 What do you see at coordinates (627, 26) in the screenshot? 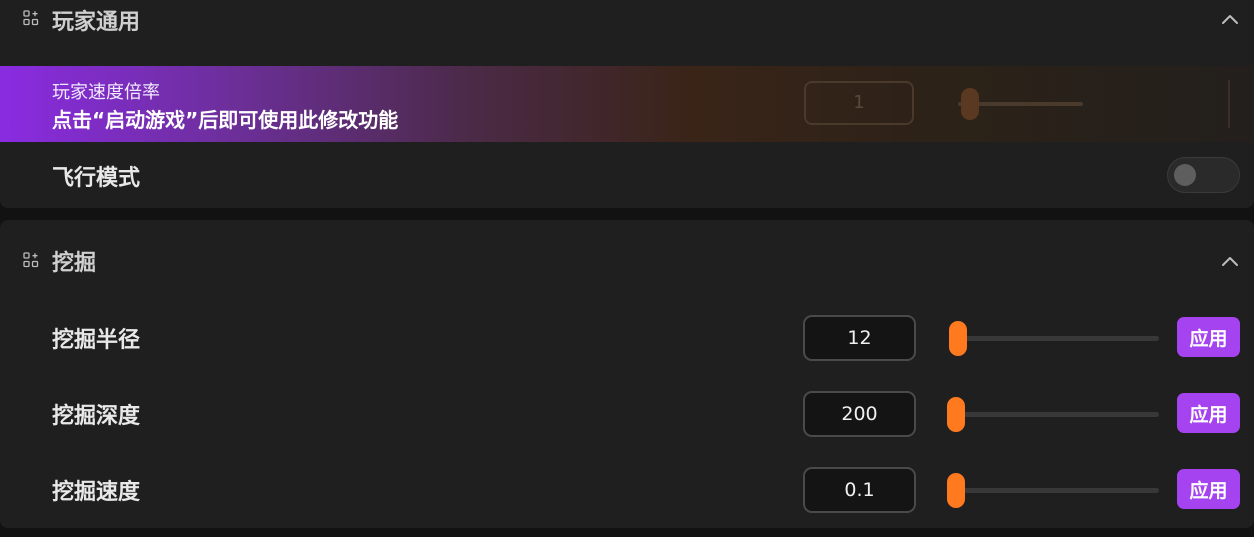
I see `player-general-header: 玩家通用` at bounding box center [627, 26].